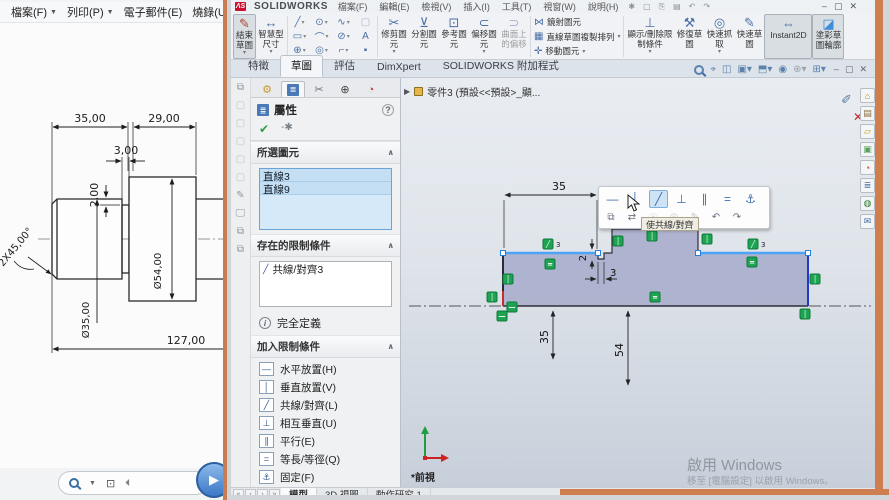 This screenshot has height=500, width=889. What do you see at coordinates (484, 36) in the screenshot?
I see `offset-entities-button: ⊂ 偏移圖元 ▾` at bounding box center [484, 36].